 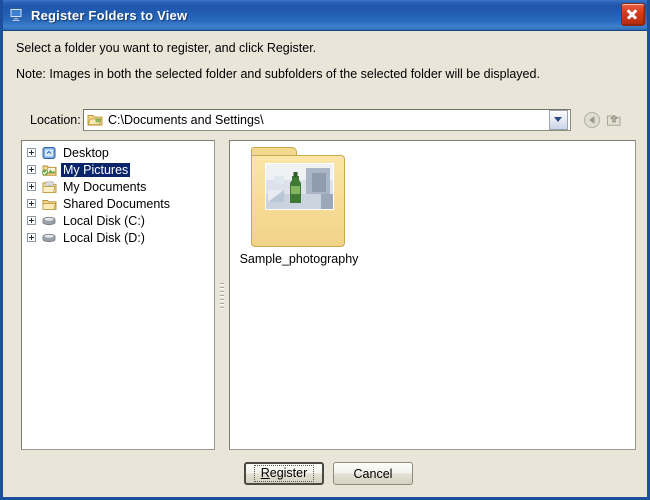 What do you see at coordinates (17, 15) in the screenshot?
I see `monitor-folder-icon` at bounding box center [17, 15].